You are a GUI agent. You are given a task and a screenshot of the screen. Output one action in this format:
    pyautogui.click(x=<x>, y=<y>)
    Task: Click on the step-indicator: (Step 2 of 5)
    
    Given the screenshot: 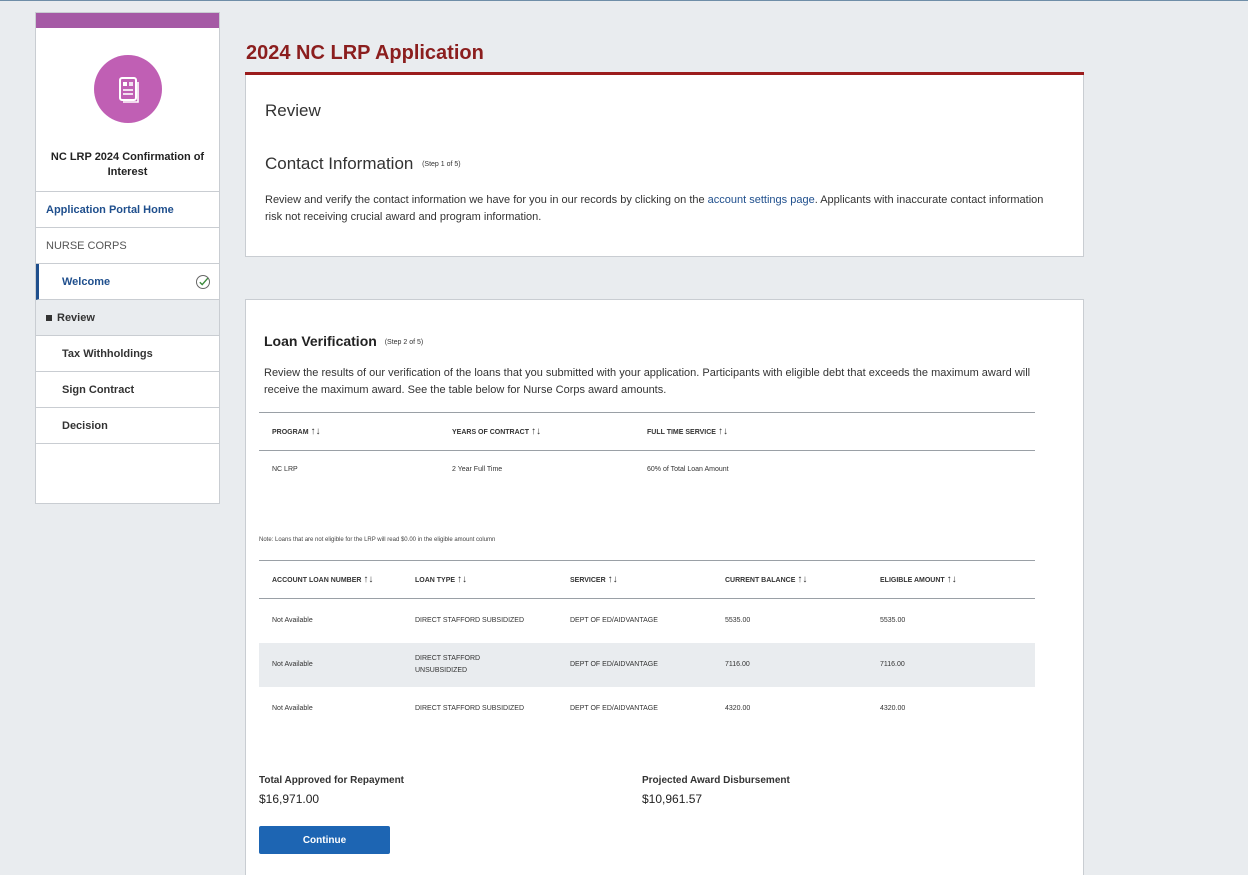 What is the action you would take?
    pyautogui.click(x=404, y=342)
    